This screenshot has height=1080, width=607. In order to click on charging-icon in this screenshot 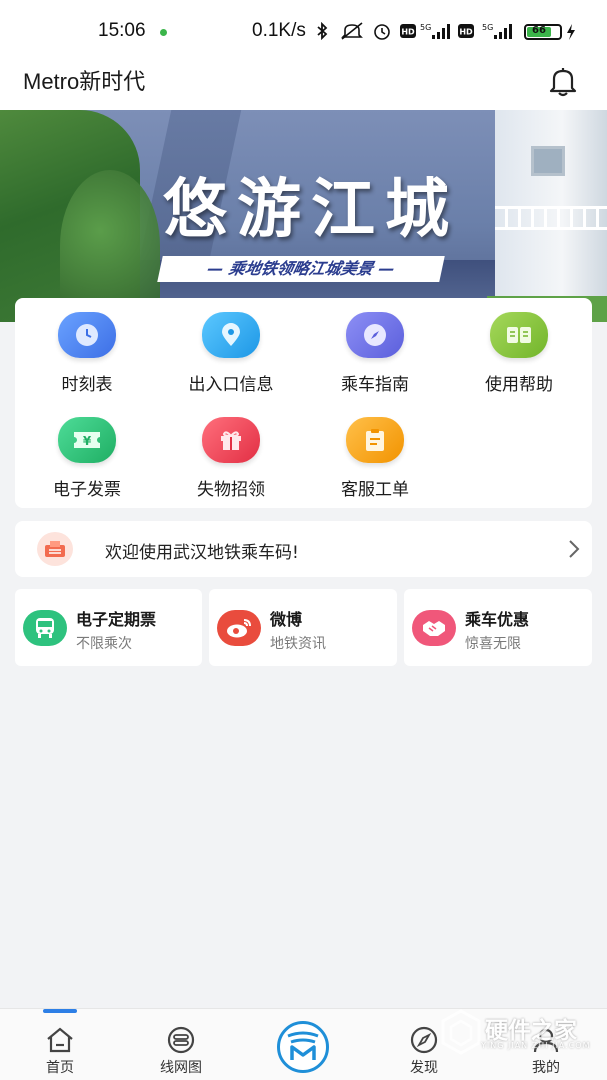, I will do `click(571, 32)`.